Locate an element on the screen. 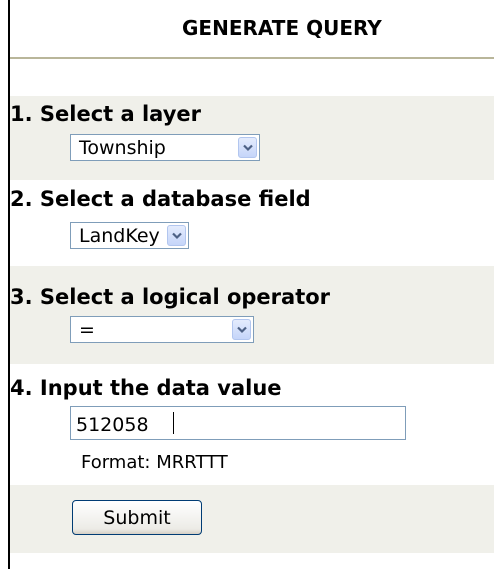  database-field-select-value: LandKey is located at coordinates (119, 236).